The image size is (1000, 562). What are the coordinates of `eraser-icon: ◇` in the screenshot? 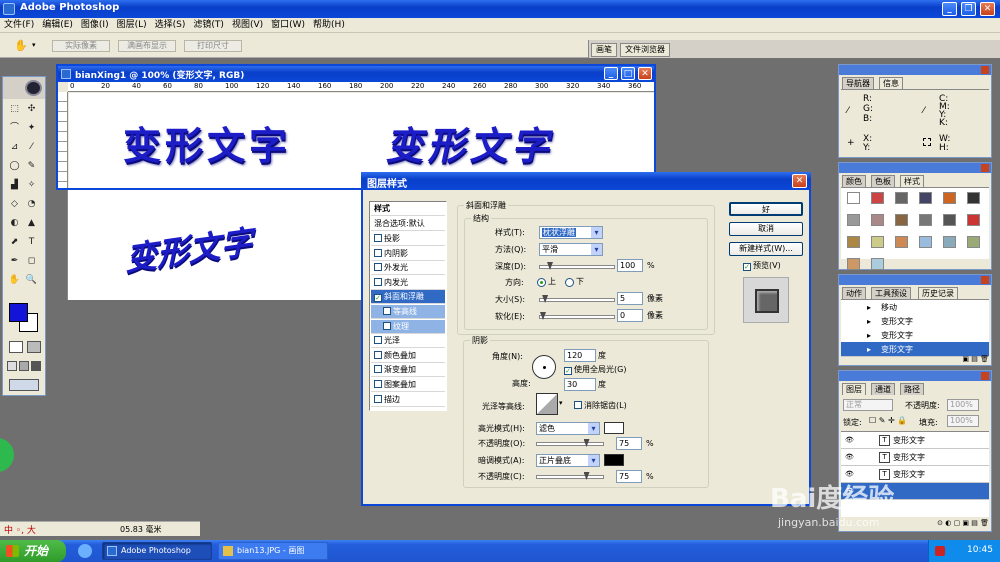 It's located at (14, 204).